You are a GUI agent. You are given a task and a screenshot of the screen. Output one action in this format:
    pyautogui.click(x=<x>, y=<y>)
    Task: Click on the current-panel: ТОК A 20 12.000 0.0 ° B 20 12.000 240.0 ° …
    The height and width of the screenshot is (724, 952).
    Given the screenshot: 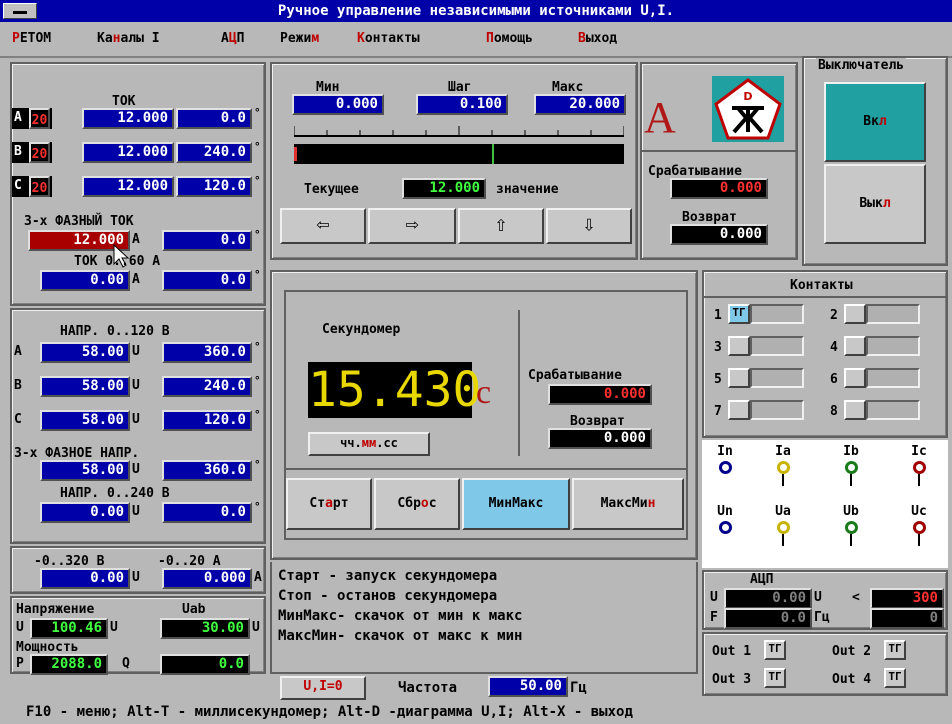 What is the action you would take?
    pyautogui.click(x=138, y=184)
    